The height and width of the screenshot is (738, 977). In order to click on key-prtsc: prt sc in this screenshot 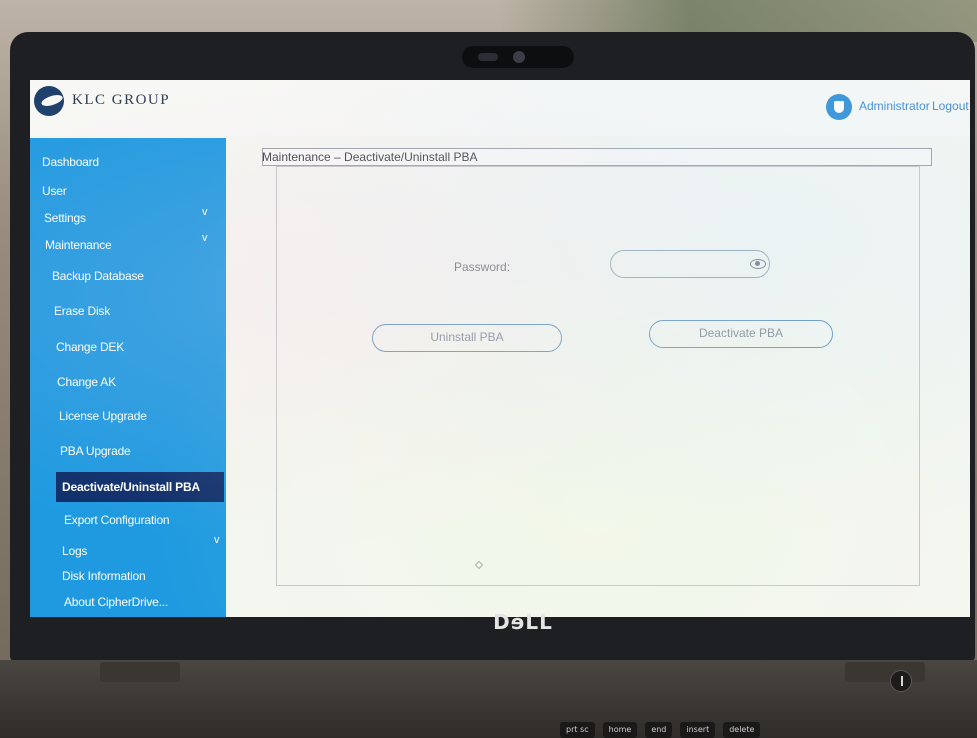, I will do `click(577, 730)`.